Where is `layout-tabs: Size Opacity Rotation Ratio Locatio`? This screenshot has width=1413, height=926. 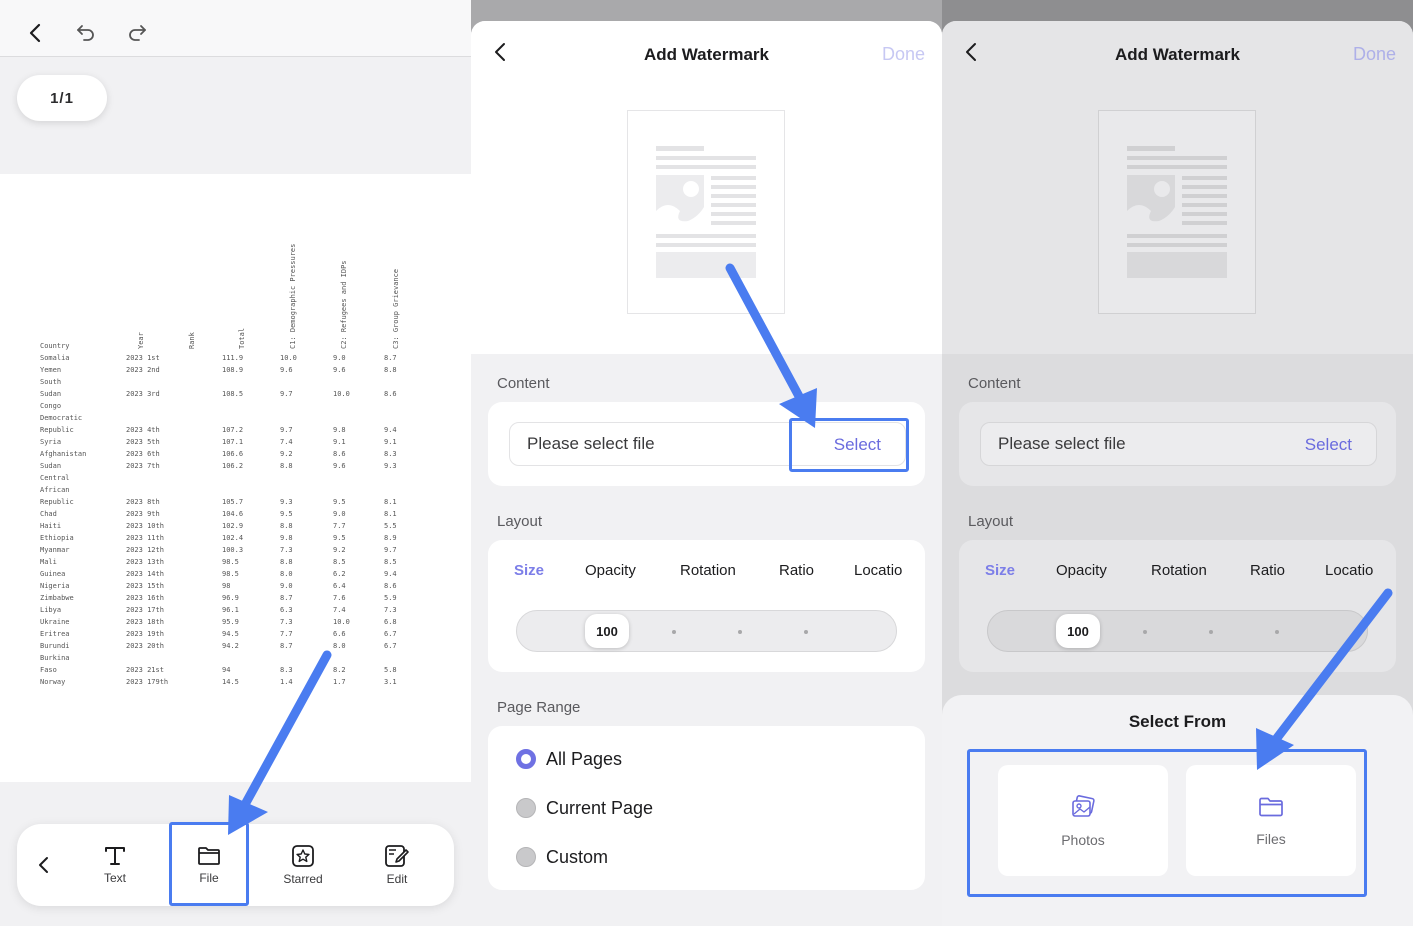 layout-tabs: Size Opacity Rotation Ratio Locatio is located at coordinates (706, 573).